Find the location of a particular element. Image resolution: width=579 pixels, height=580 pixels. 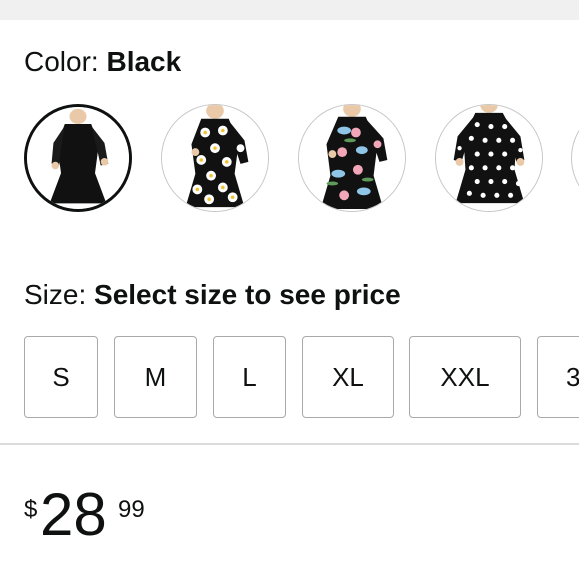

size-label: Size: is located at coordinates (55, 294).